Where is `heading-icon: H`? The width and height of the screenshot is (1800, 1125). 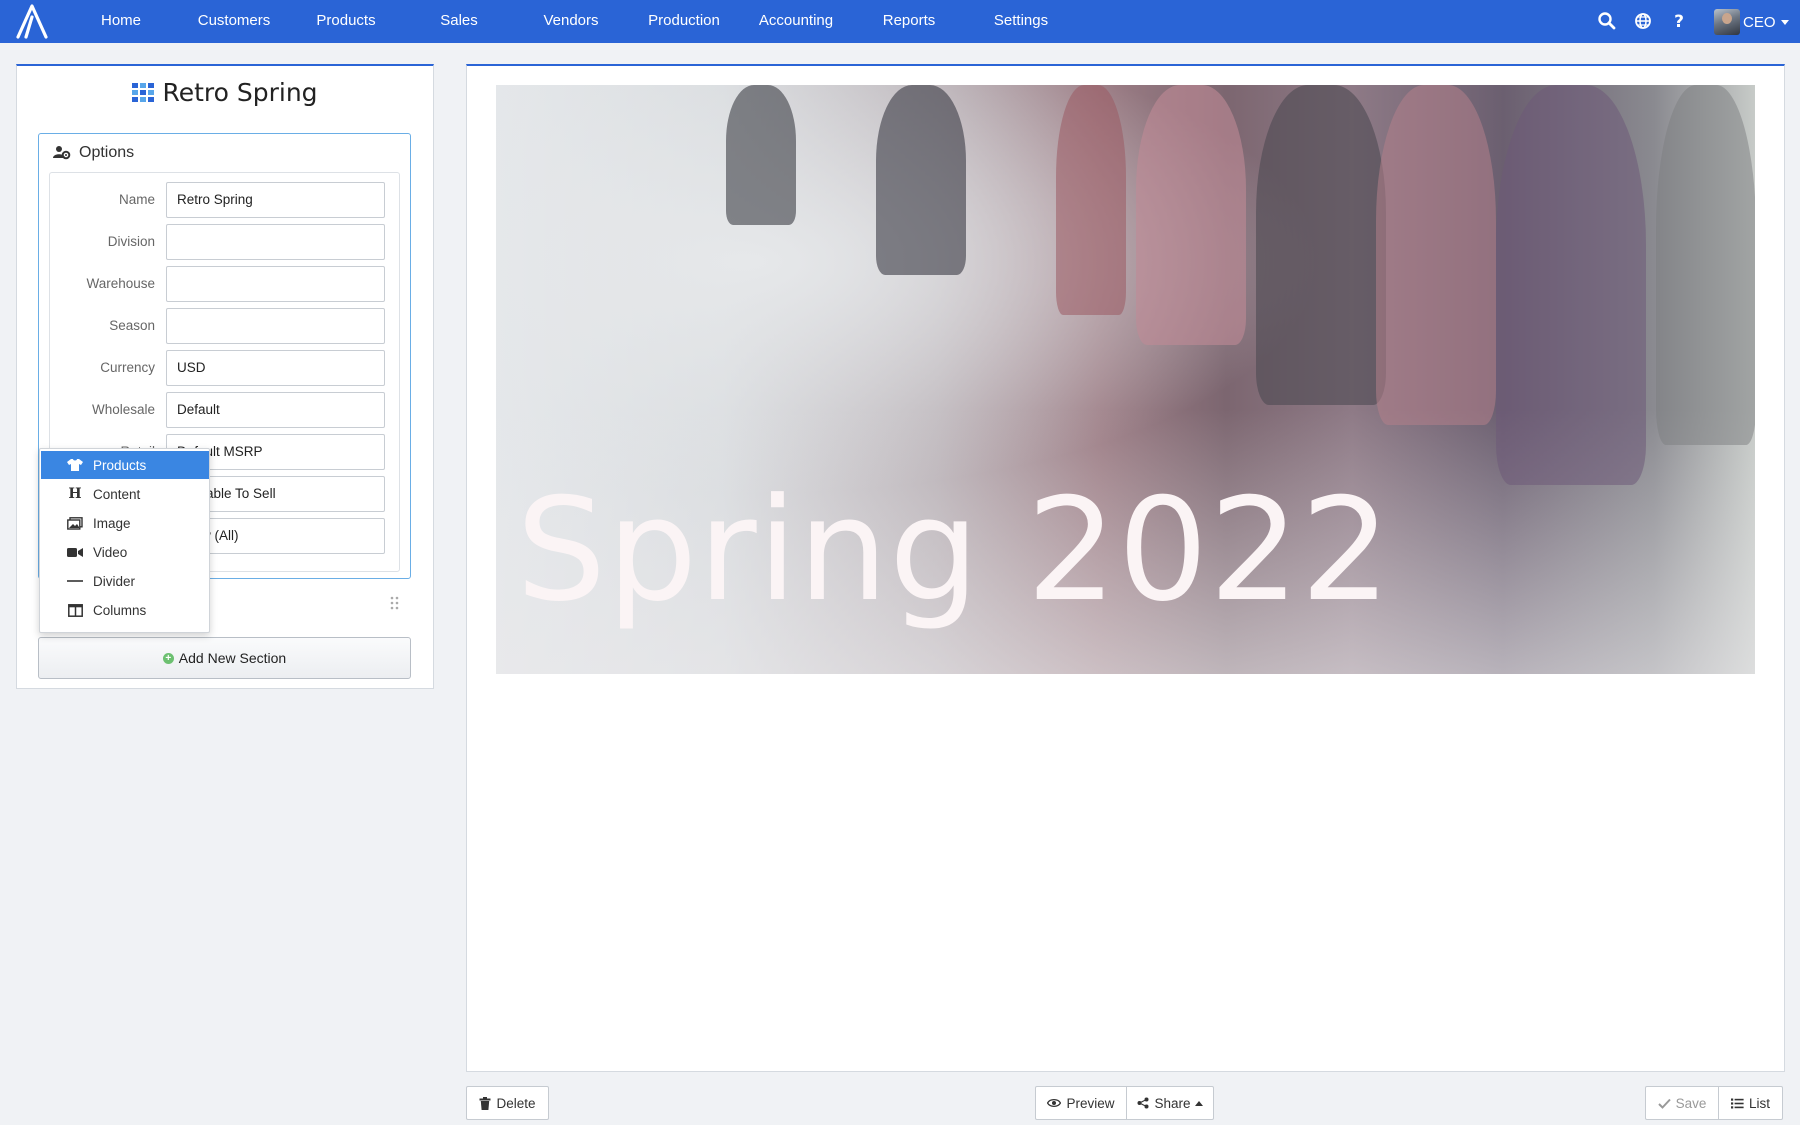
heading-icon: H is located at coordinates (75, 494).